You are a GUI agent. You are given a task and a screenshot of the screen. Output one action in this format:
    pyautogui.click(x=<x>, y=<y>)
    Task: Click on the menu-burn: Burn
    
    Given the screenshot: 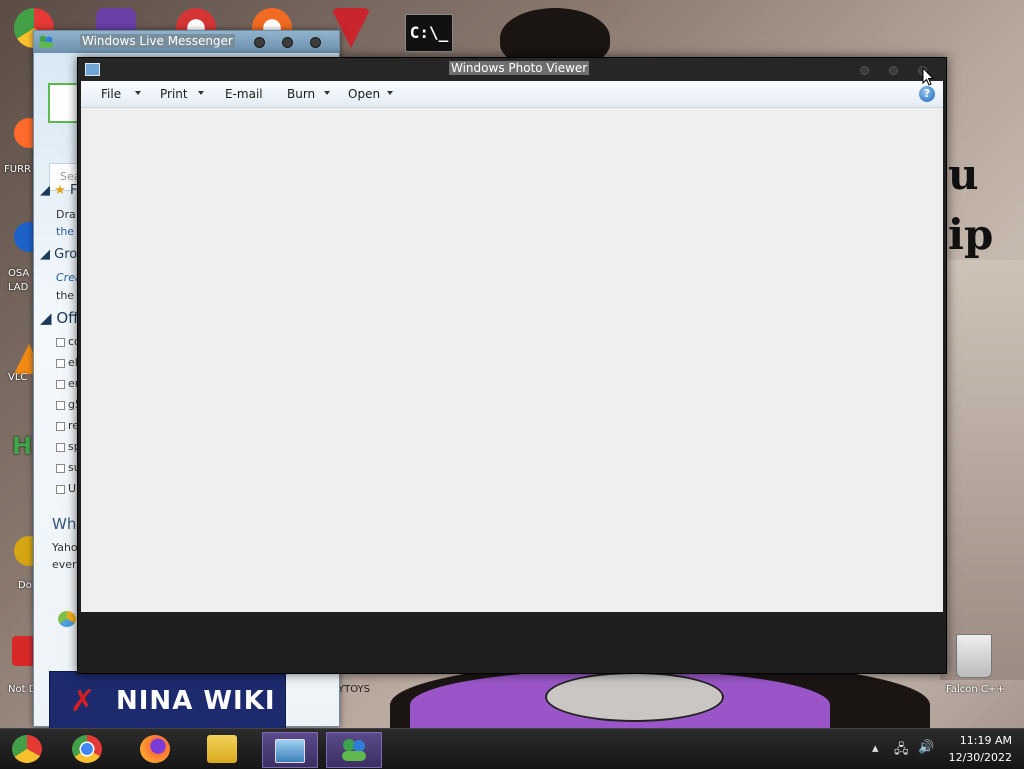 What is the action you would take?
    pyautogui.click(x=301, y=94)
    